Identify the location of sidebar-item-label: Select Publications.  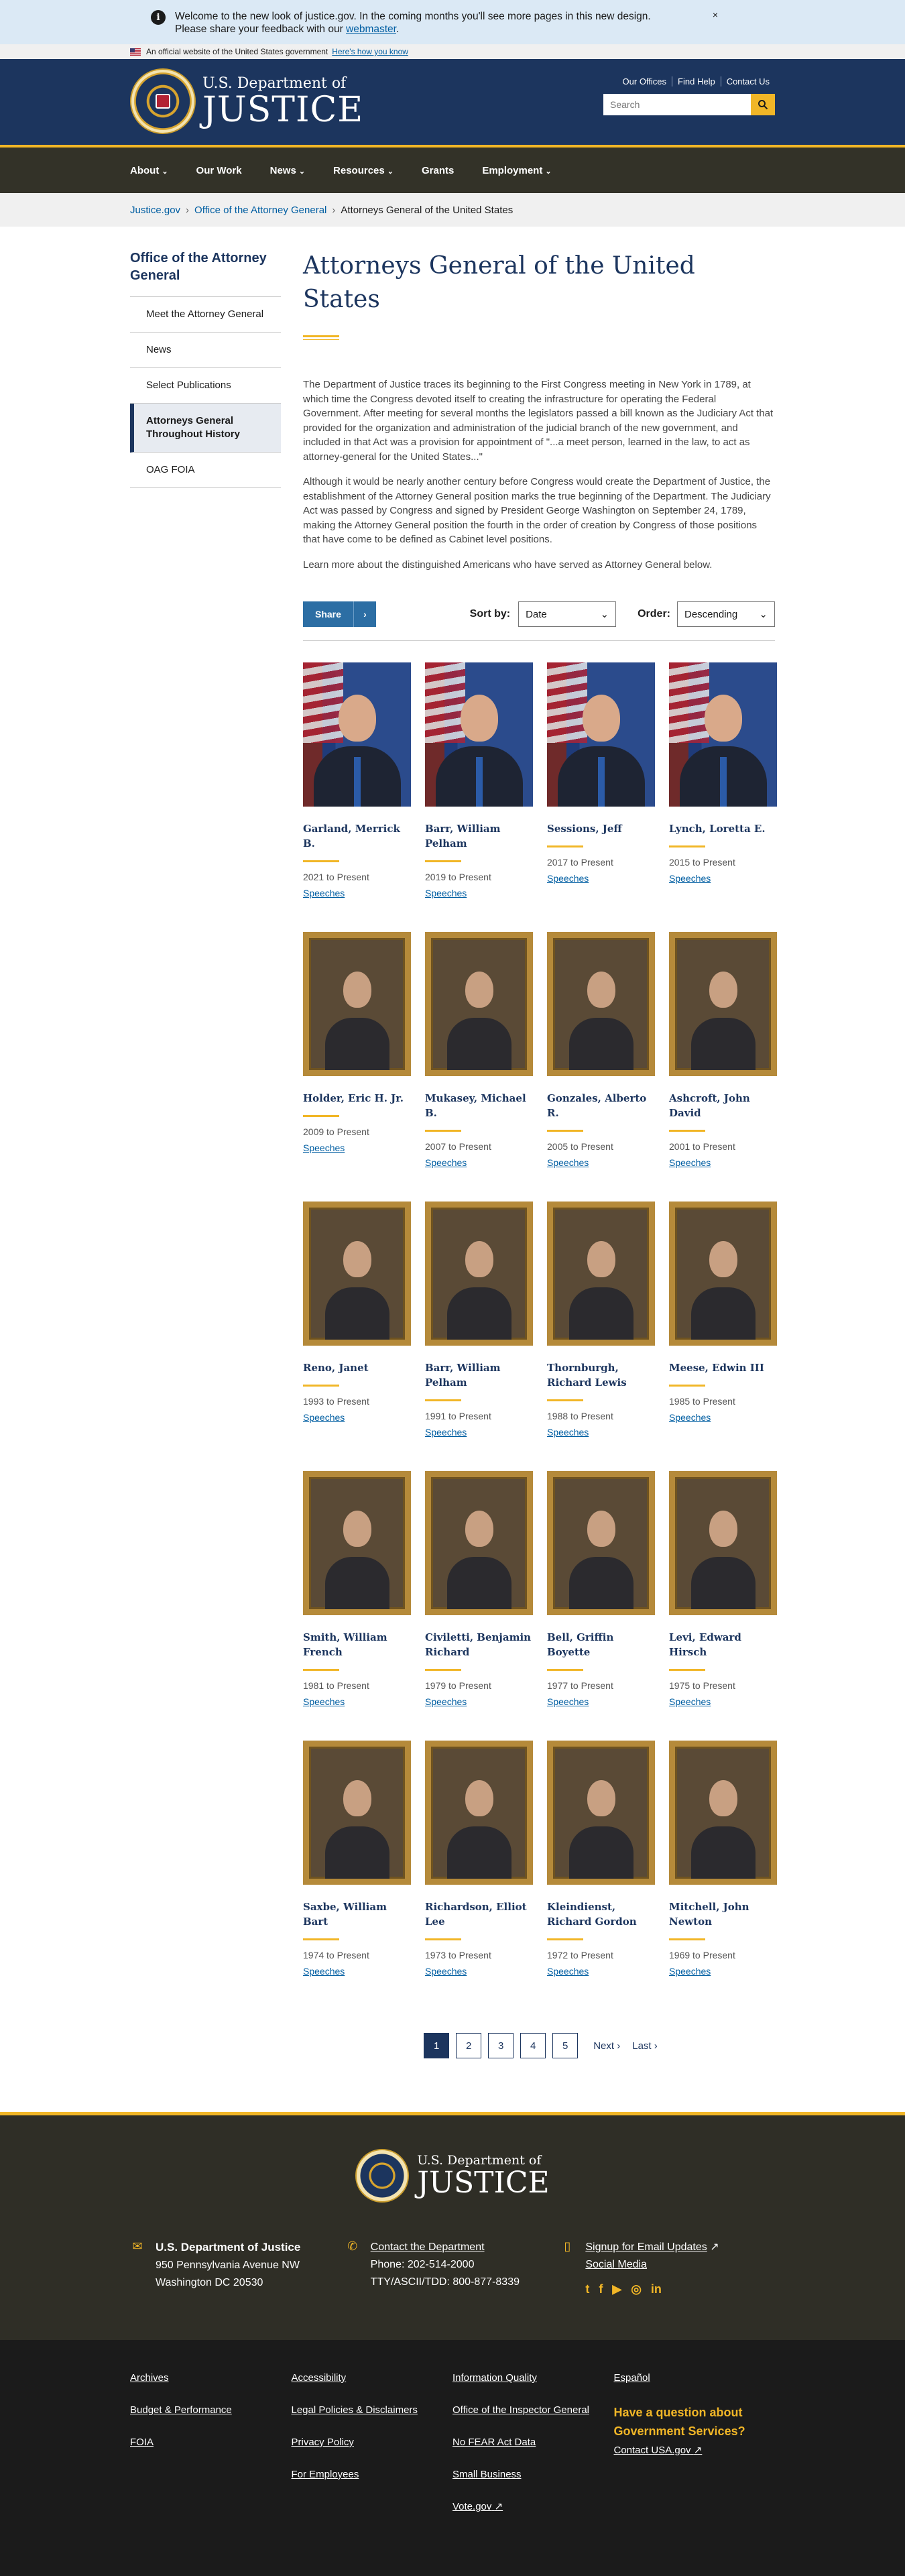
(188, 385).